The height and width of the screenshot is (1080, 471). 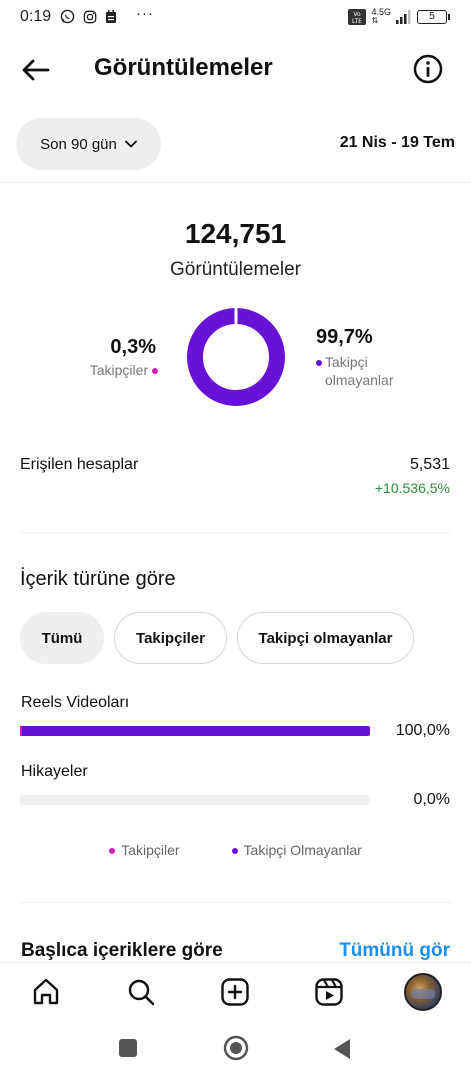 I want to click on profile-avatar, so click(x=423, y=992).